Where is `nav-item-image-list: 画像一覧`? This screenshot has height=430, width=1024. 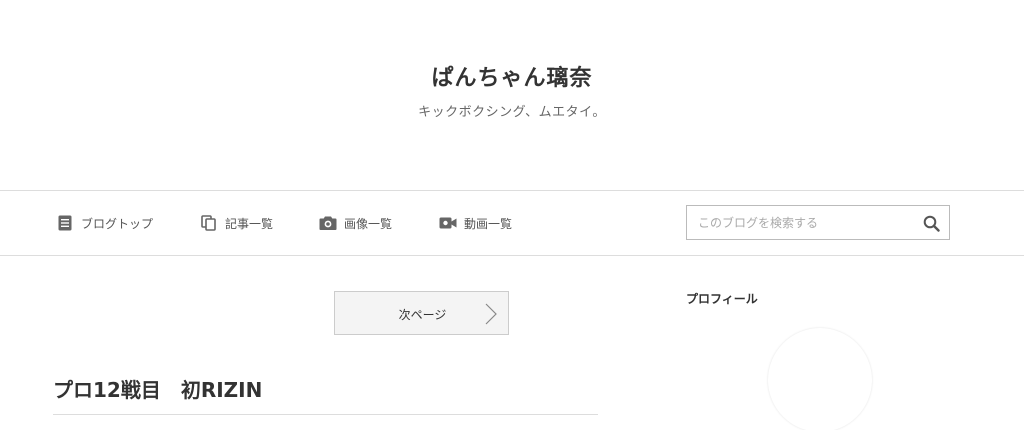 nav-item-image-list: 画像一覧 is located at coordinates (355, 223).